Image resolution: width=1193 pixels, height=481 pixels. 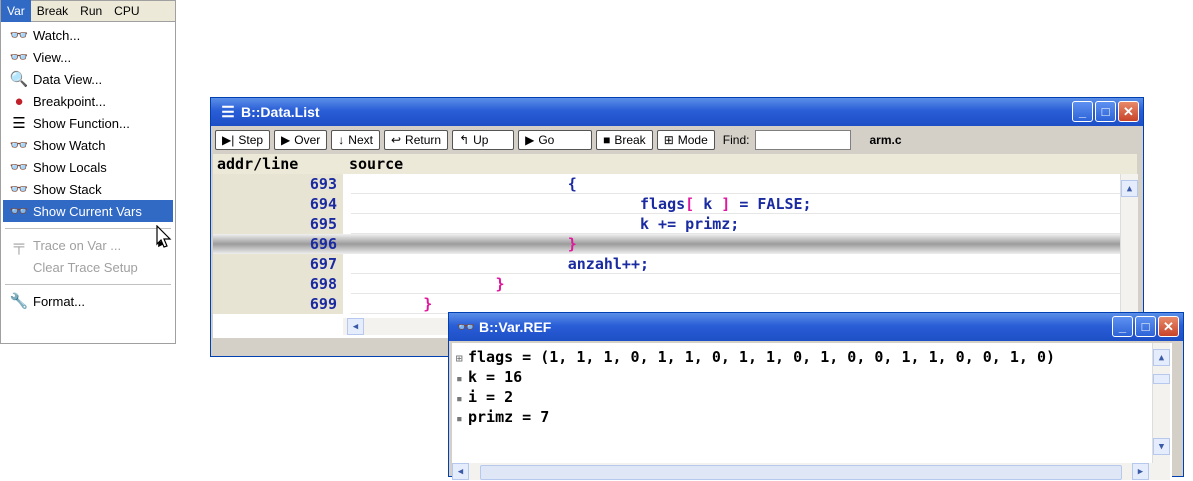 What do you see at coordinates (301, 140) in the screenshot?
I see `over-button: ▶ Over` at bounding box center [301, 140].